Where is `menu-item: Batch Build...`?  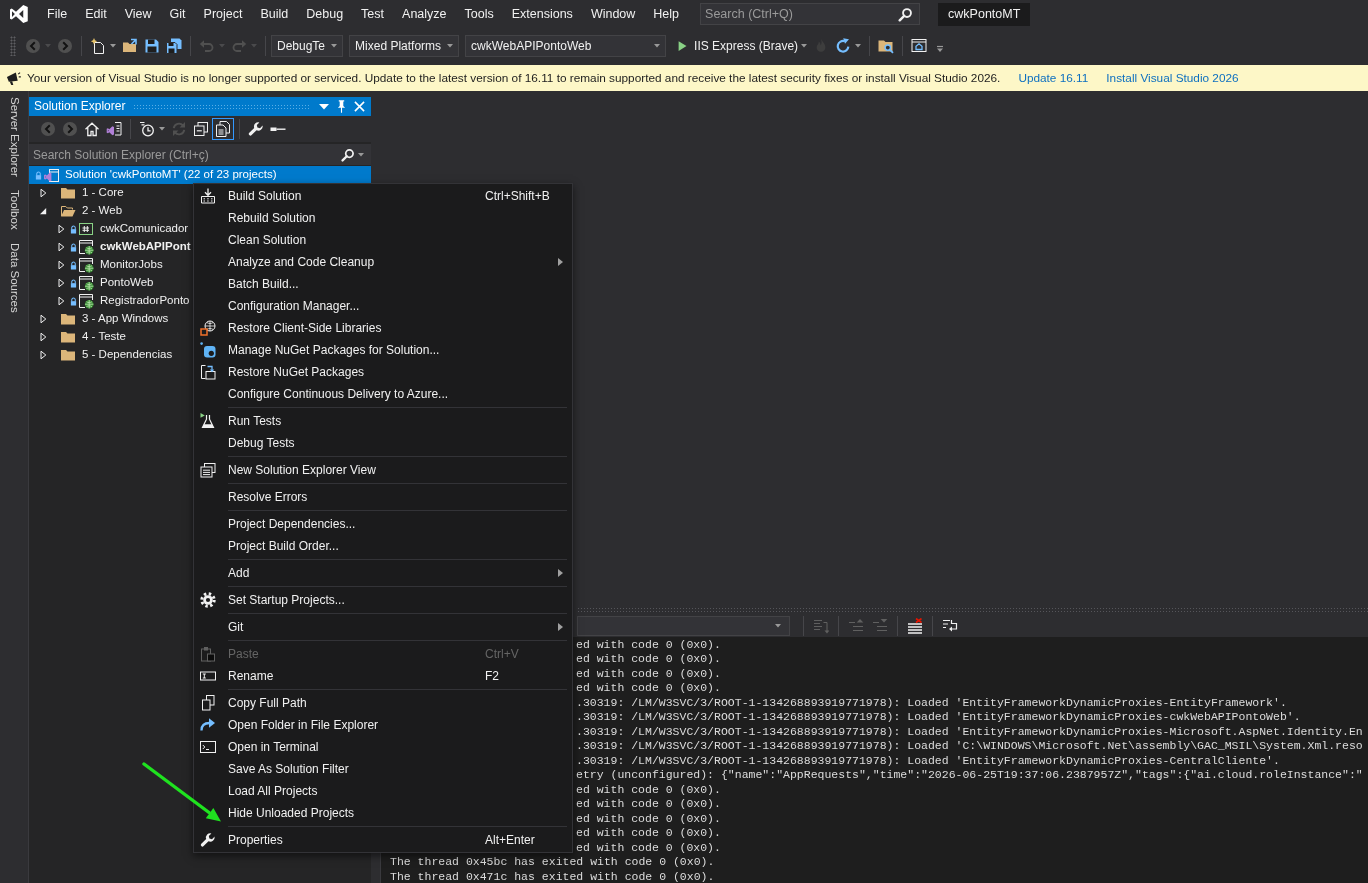 menu-item: Batch Build... is located at coordinates (383, 284).